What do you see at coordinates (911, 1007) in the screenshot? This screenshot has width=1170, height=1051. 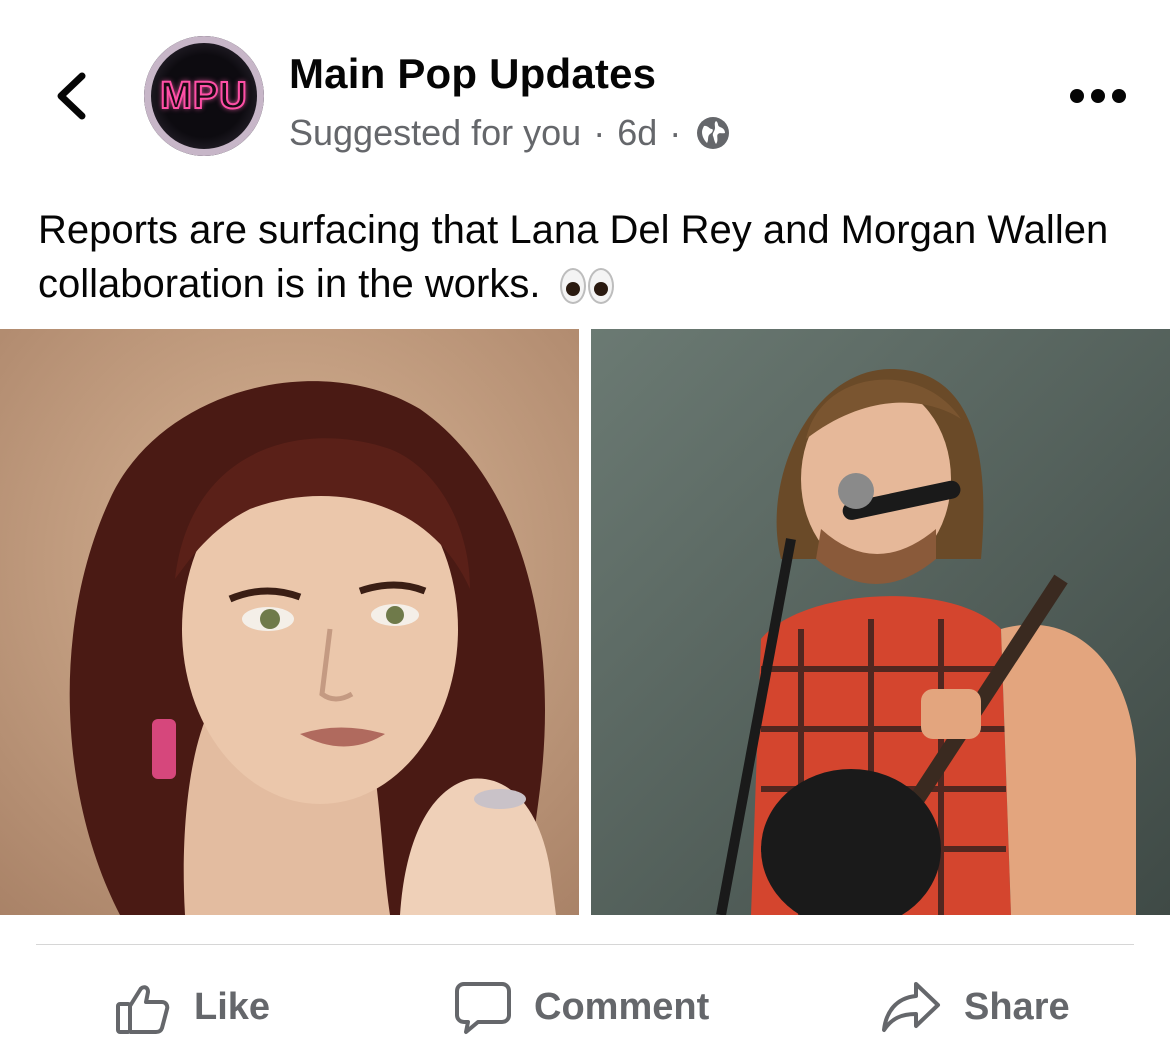 I see `share-arrow-icon` at bounding box center [911, 1007].